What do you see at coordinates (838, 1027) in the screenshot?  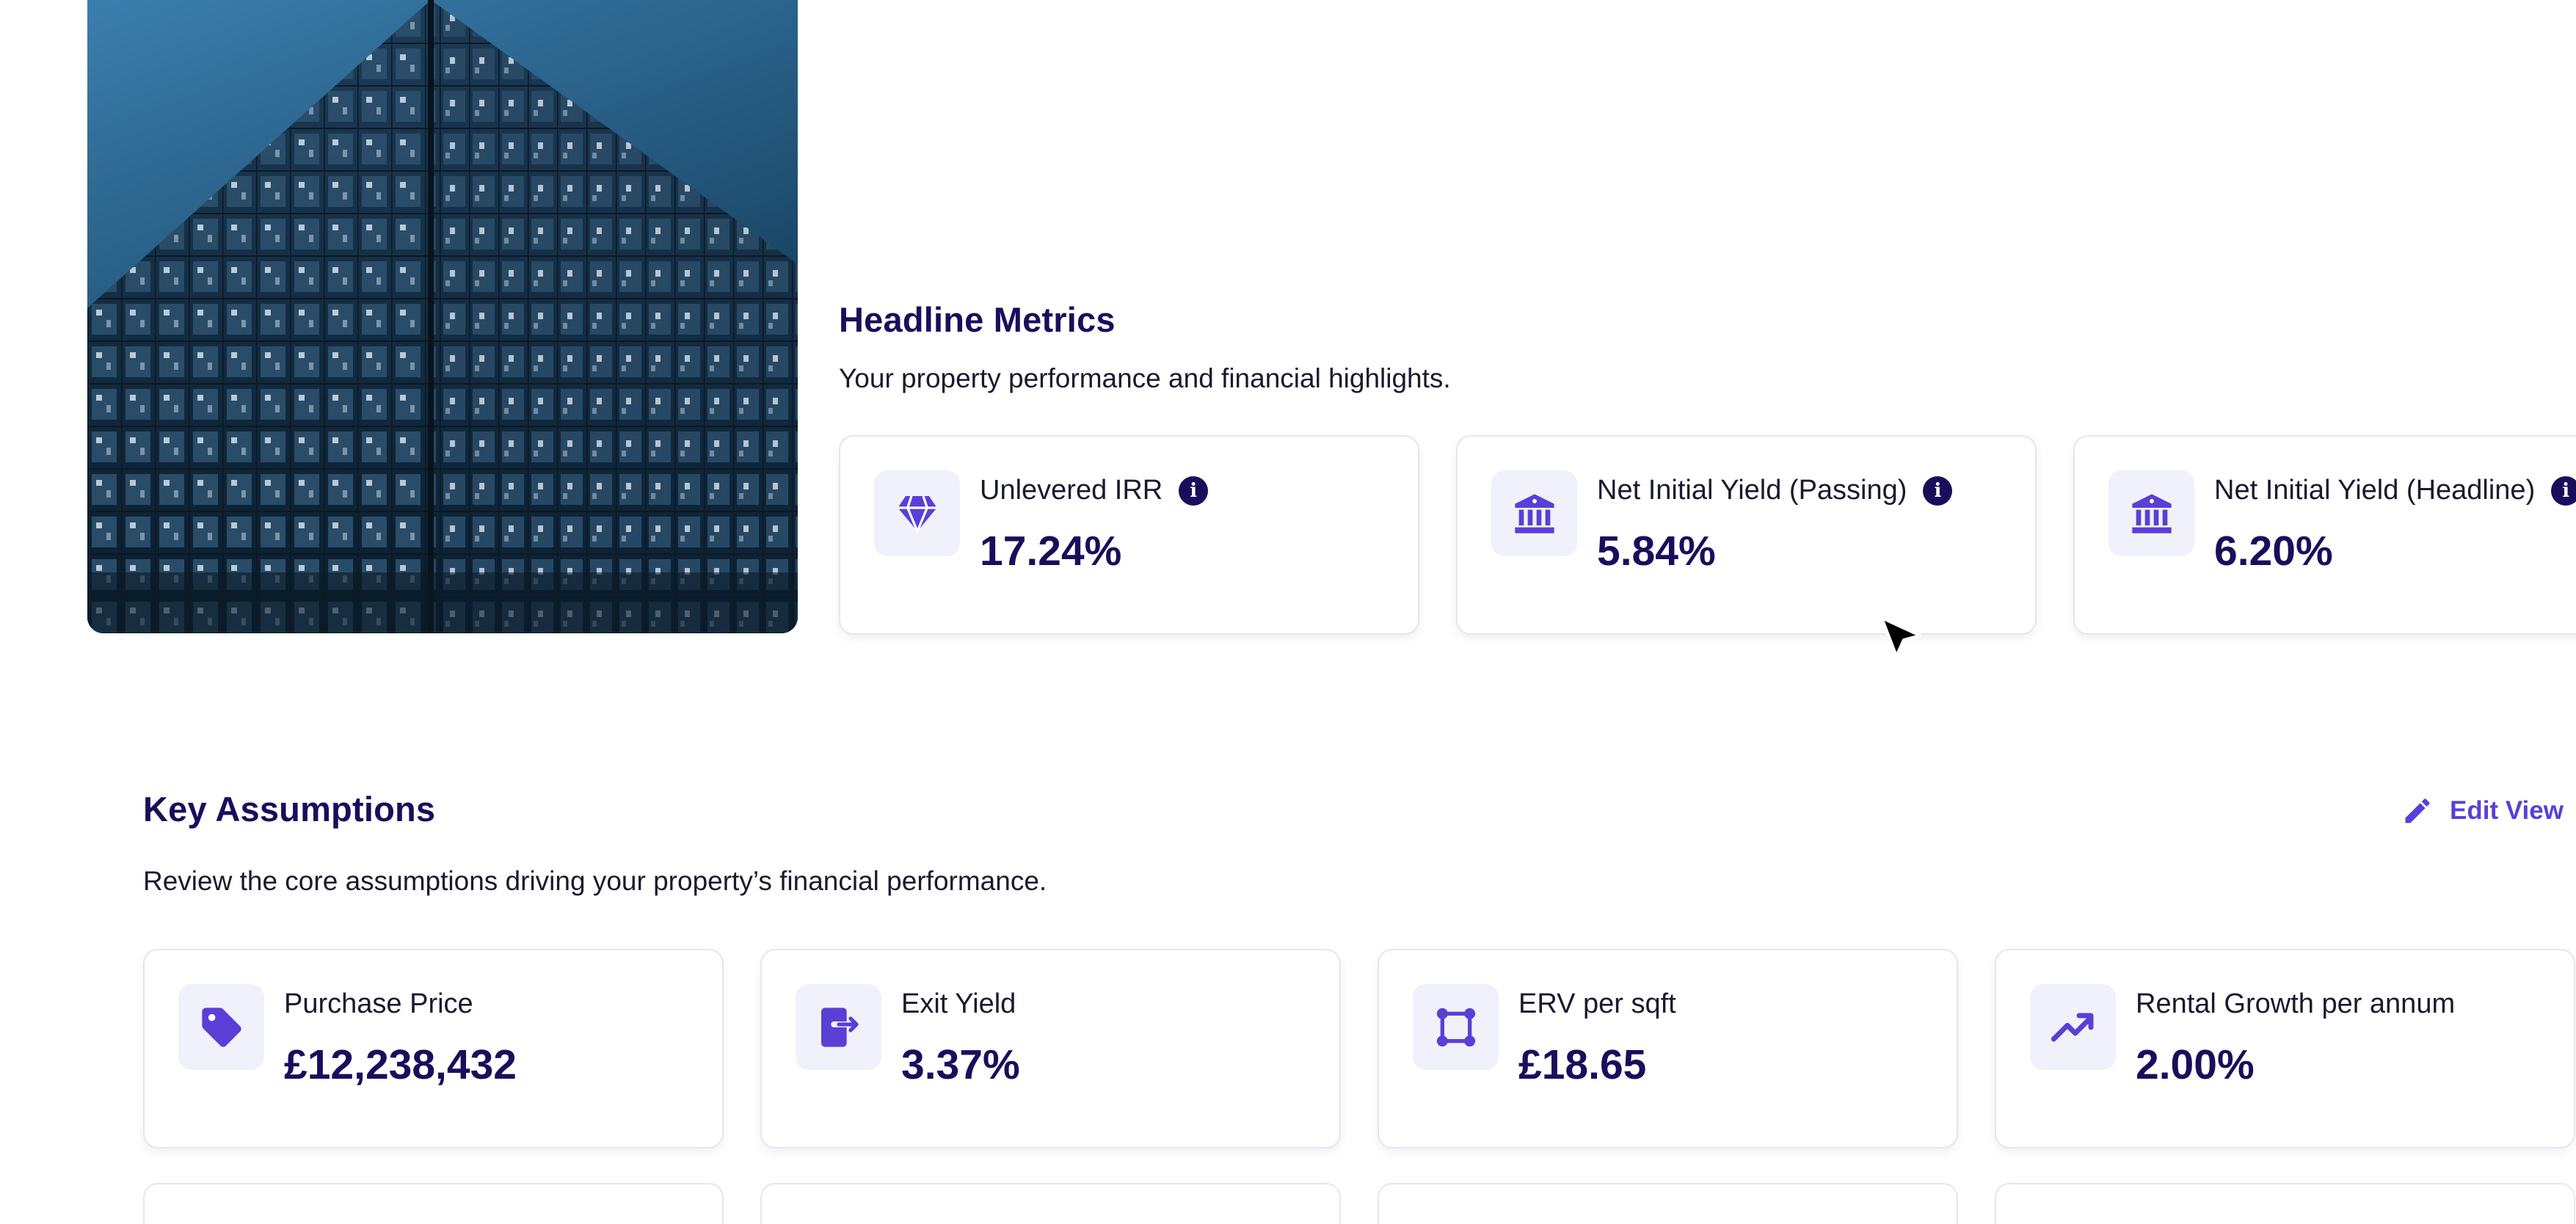 I see `exit-icon` at bounding box center [838, 1027].